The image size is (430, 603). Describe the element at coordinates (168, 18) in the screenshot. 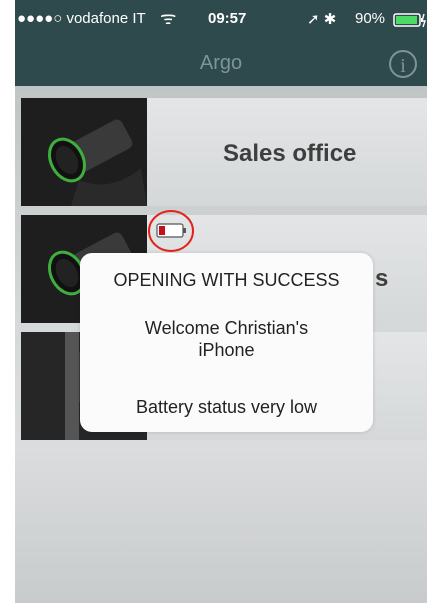

I see `wifi-icon: ᯤ` at that location.